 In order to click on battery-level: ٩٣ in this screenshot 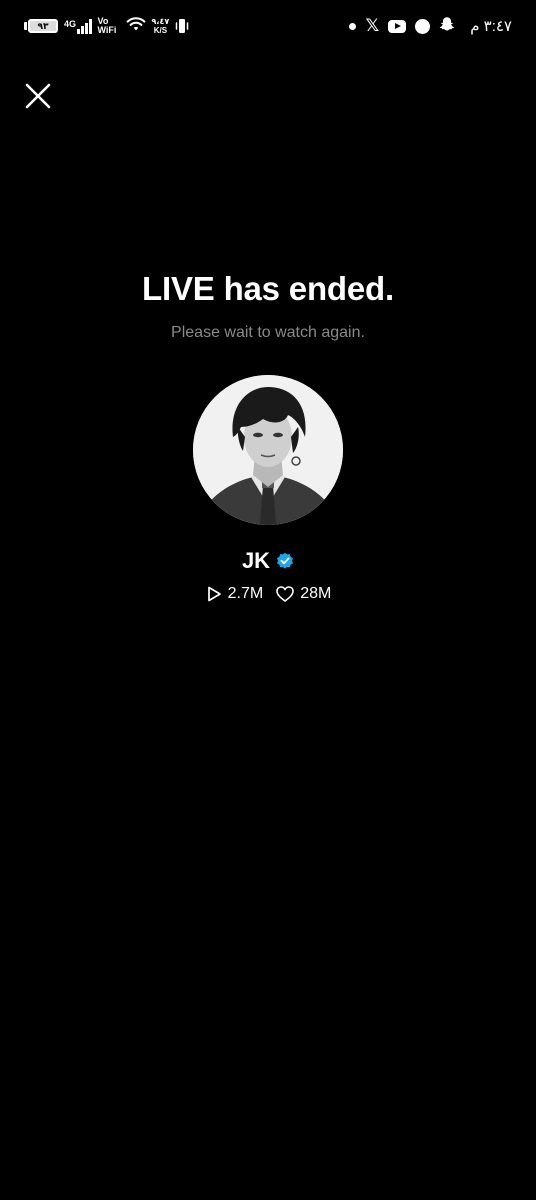, I will do `click(43, 26)`.